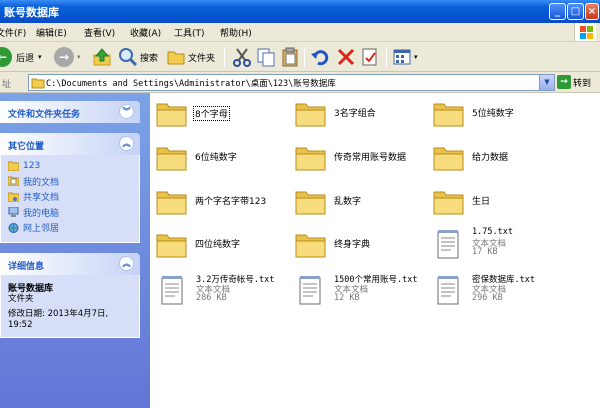  What do you see at coordinates (41, 213) in the screenshot?
I see `place-label: 我的电脑` at bounding box center [41, 213].